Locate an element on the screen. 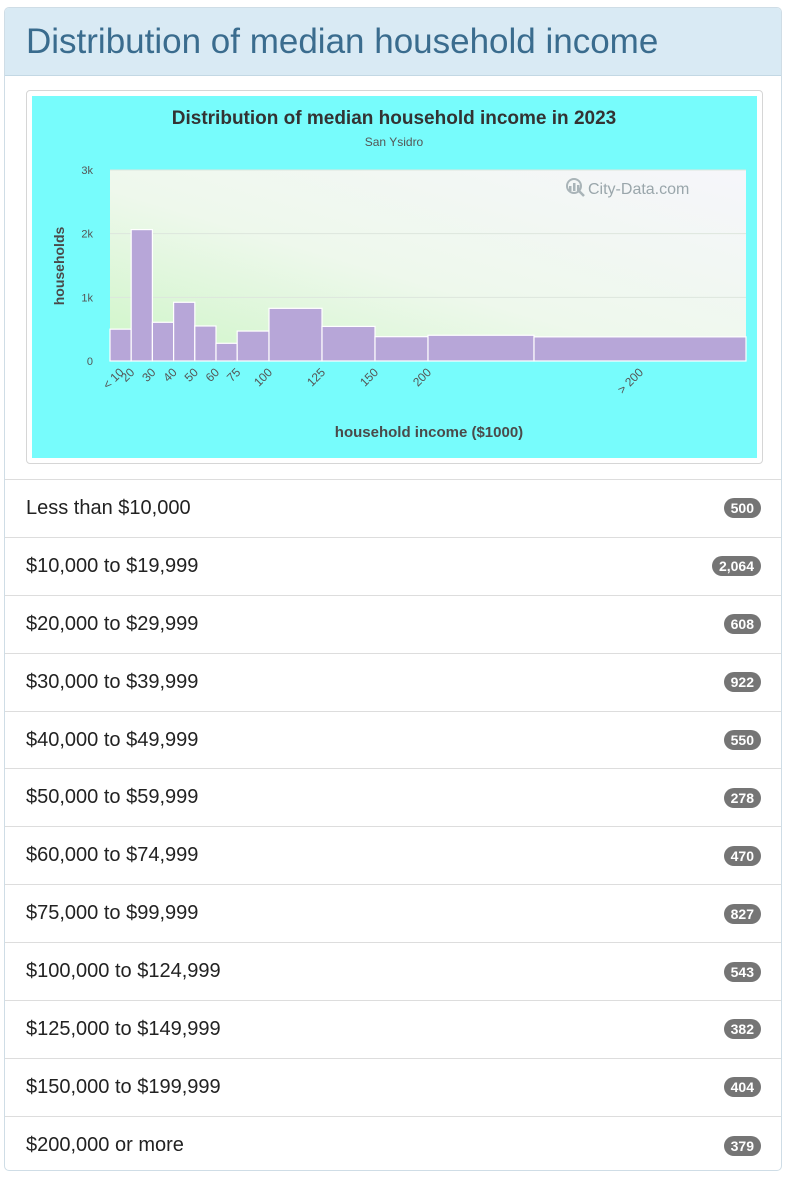 This screenshot has height=1178, width=788. y-axis-label: households is located at coordinates (59, 266).